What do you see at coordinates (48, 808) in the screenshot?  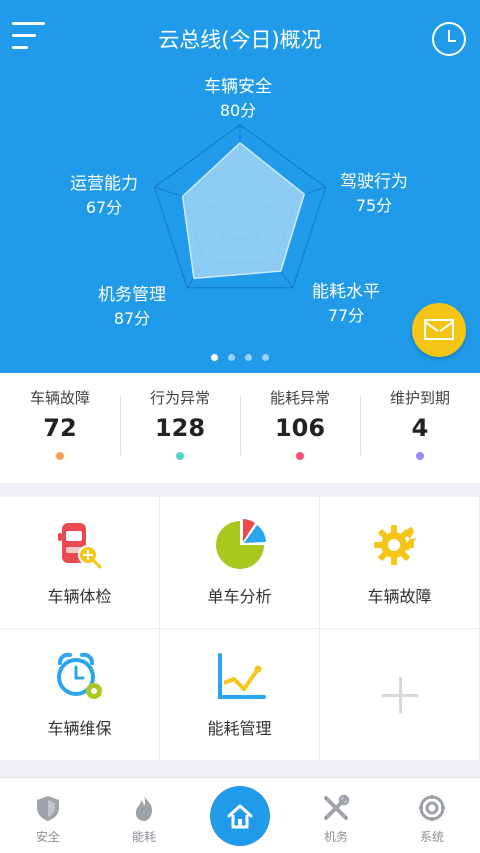 I see `shield-icon` at bounding box center [48, 808].